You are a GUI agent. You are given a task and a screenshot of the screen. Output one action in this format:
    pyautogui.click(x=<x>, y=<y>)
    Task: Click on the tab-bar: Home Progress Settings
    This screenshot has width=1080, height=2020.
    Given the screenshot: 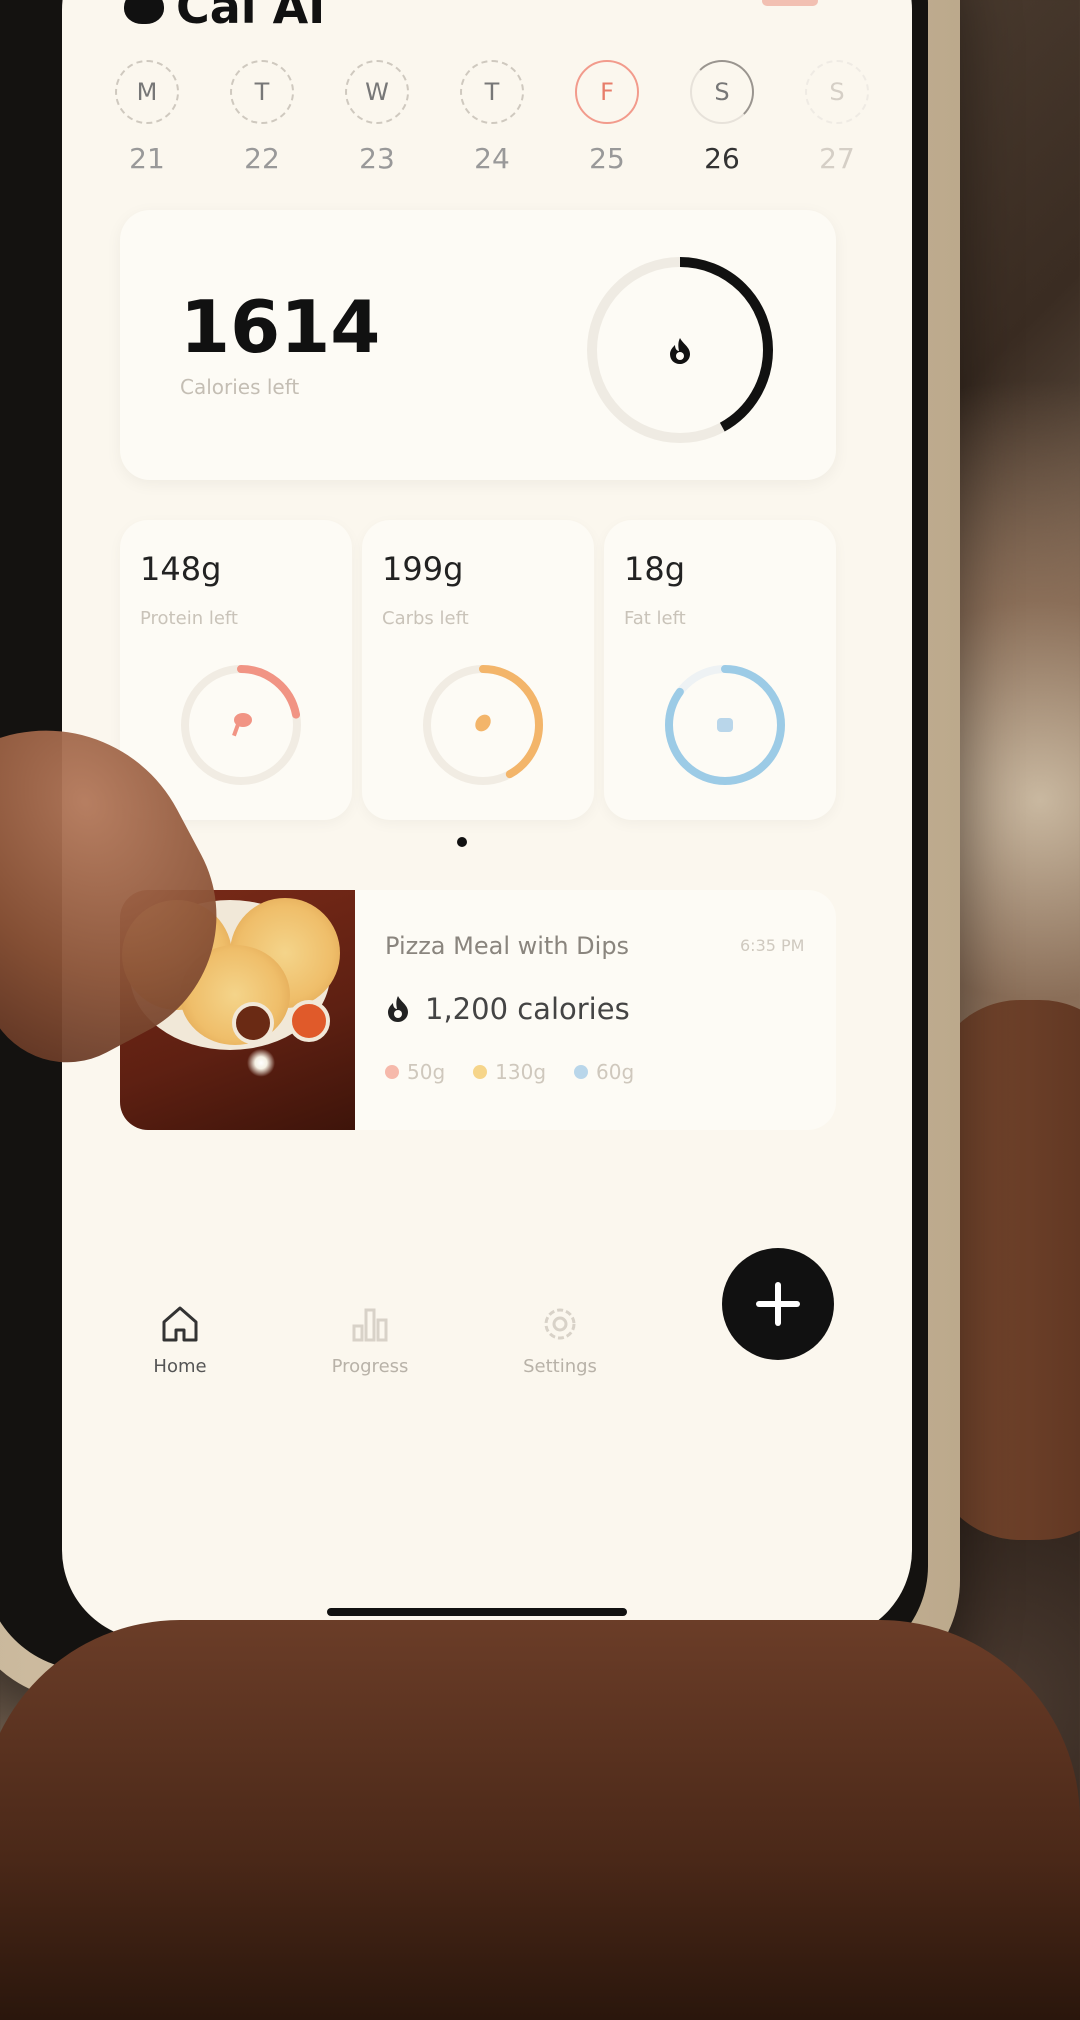 What is the action you would take?
    pyautogui.click(x=370, y=1338)
    